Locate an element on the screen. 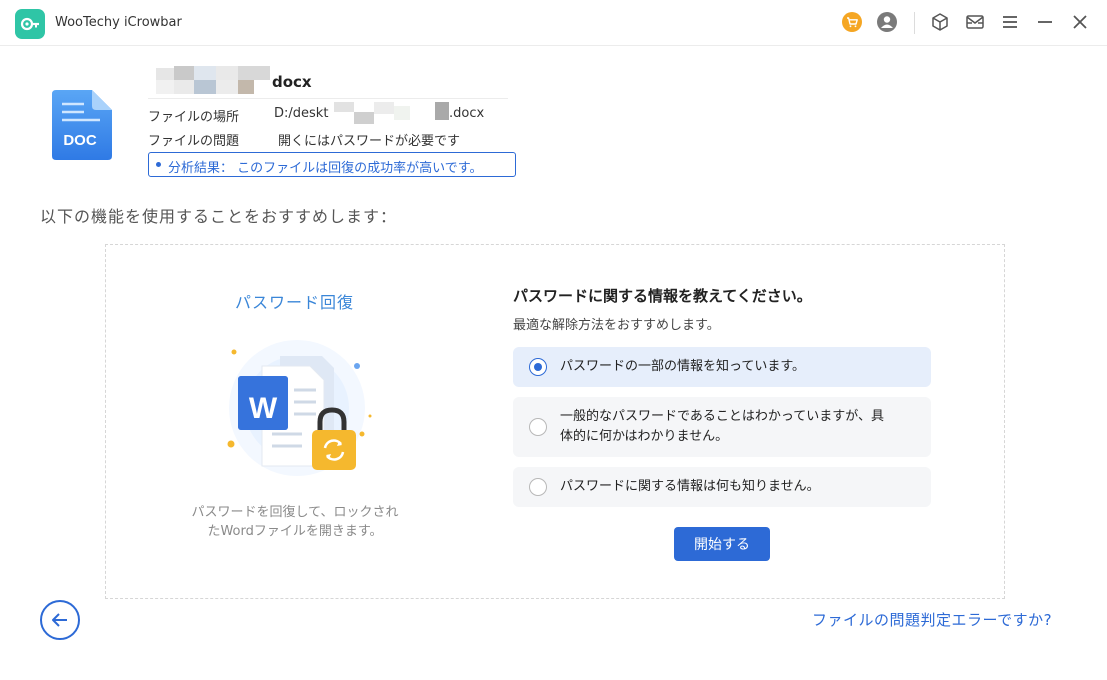 Image resolution: width=1107 pixels, height=680 pixels. arrow-left-icon is located at coordinates (59, 620).